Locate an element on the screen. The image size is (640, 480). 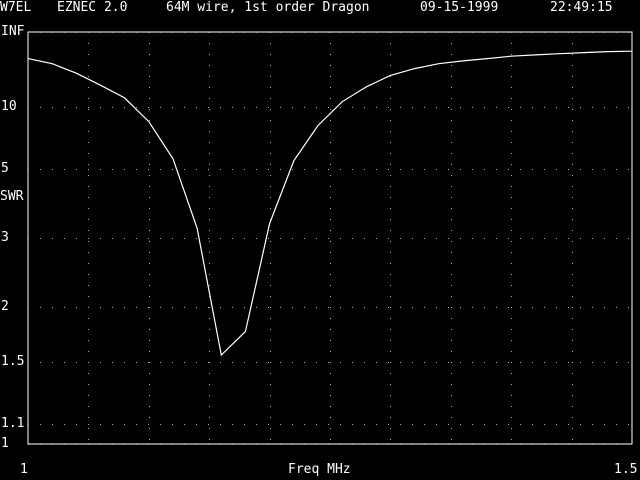
y-tick-label: 3 is located at coordinates (5, 237).